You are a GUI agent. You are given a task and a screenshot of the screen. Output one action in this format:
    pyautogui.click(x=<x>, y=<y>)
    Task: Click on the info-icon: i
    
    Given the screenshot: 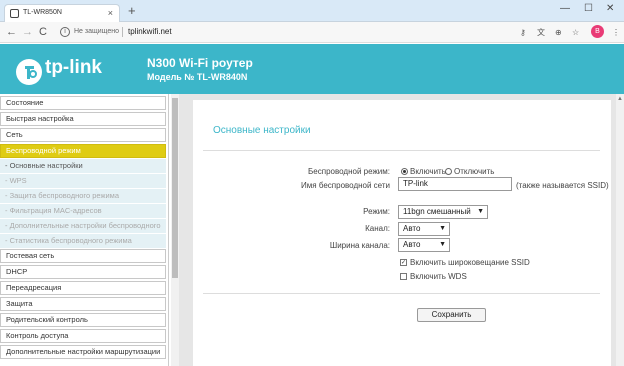 What is the action you would take?
    pyautogui.click(x=65, y=32)
    